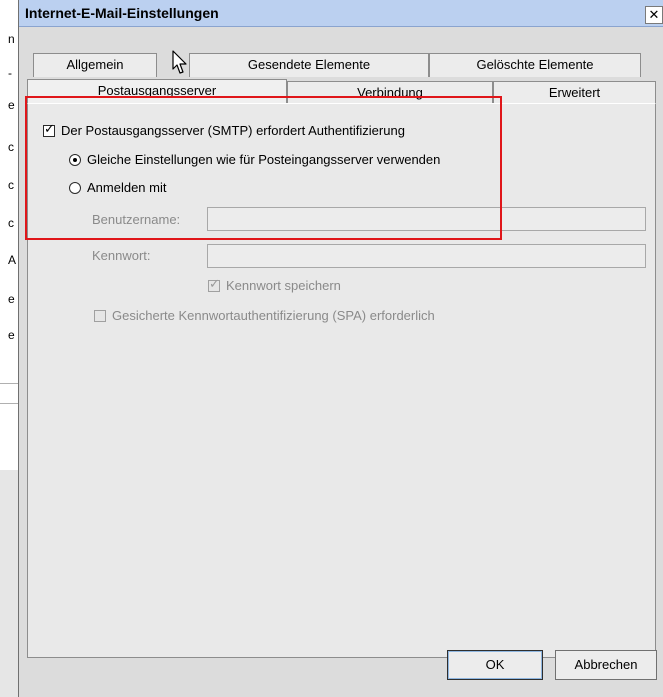 The height and width of the screenshot is (697, 663). I want to click on username-field, so click(426, 219).